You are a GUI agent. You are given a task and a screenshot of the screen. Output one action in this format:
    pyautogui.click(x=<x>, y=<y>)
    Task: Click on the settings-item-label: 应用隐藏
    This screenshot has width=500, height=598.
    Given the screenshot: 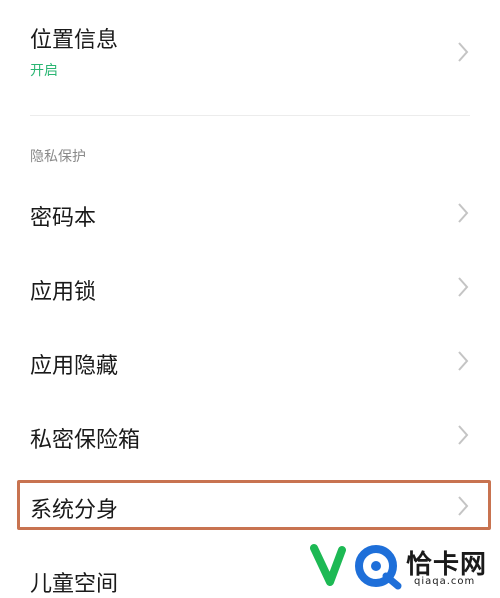 What is the action you would take?
    pyautogui.click(x=74, y=366)
    